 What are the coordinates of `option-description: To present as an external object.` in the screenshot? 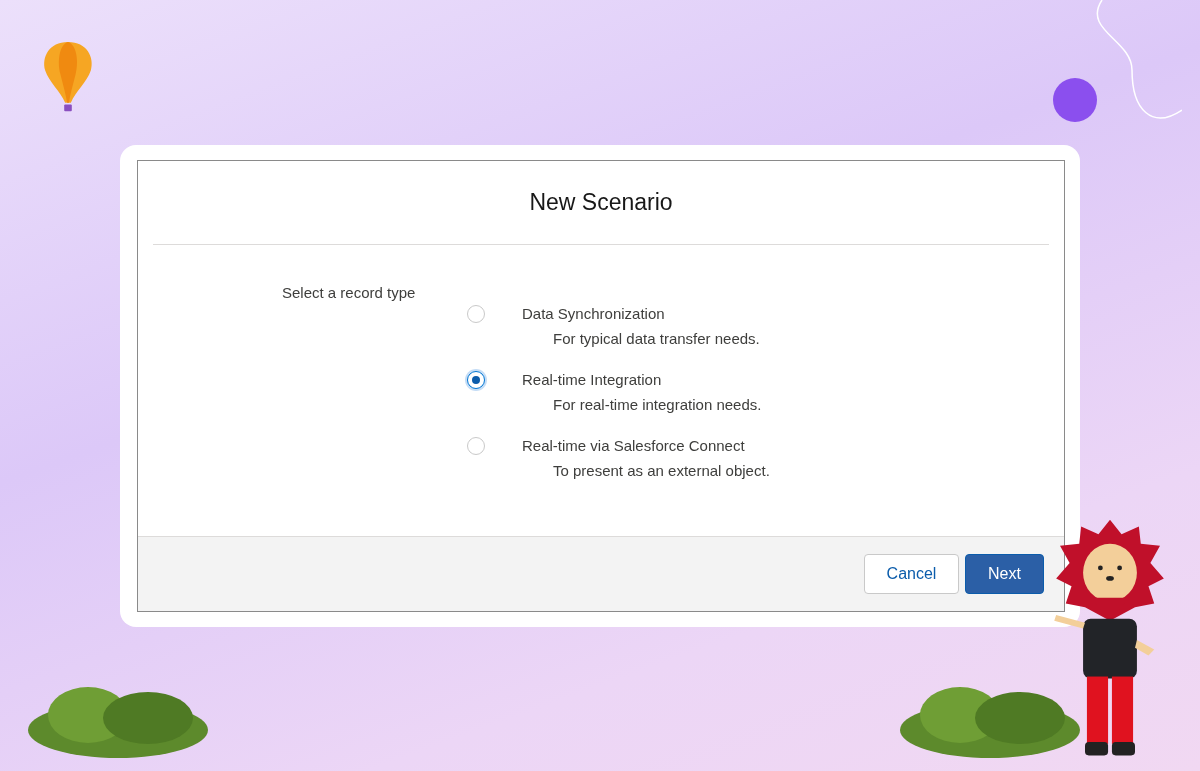 It's located at (661, 470).